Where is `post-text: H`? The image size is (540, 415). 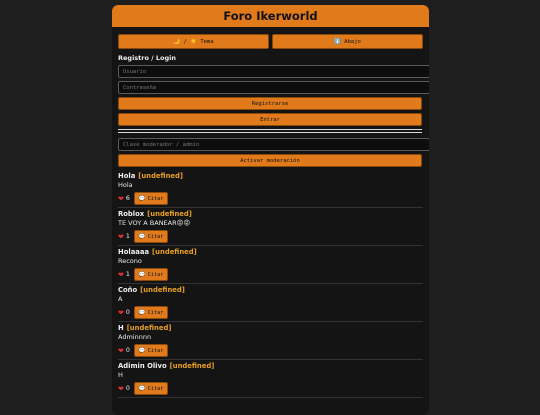
post-text: H is located at coordinates (120, 375).